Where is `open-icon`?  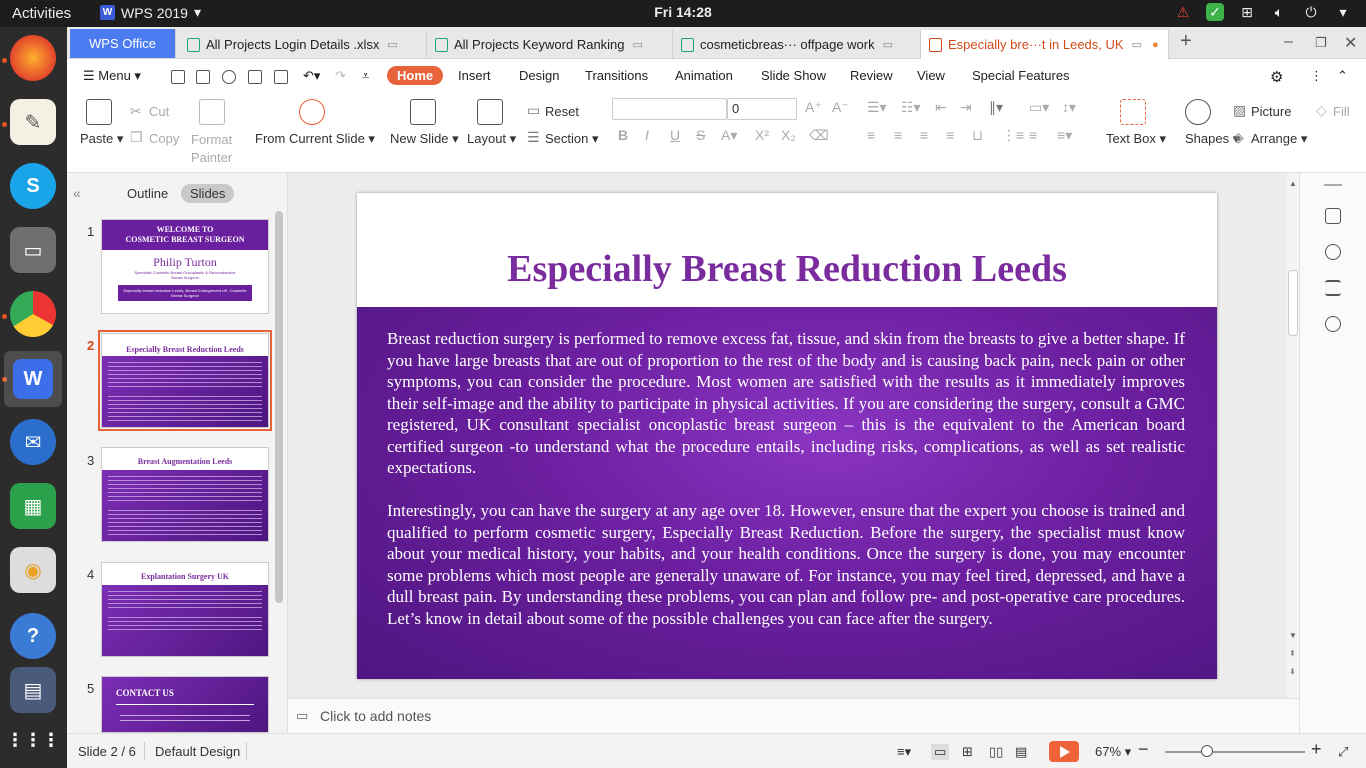
open-icon is located at coordinates (178, 77).